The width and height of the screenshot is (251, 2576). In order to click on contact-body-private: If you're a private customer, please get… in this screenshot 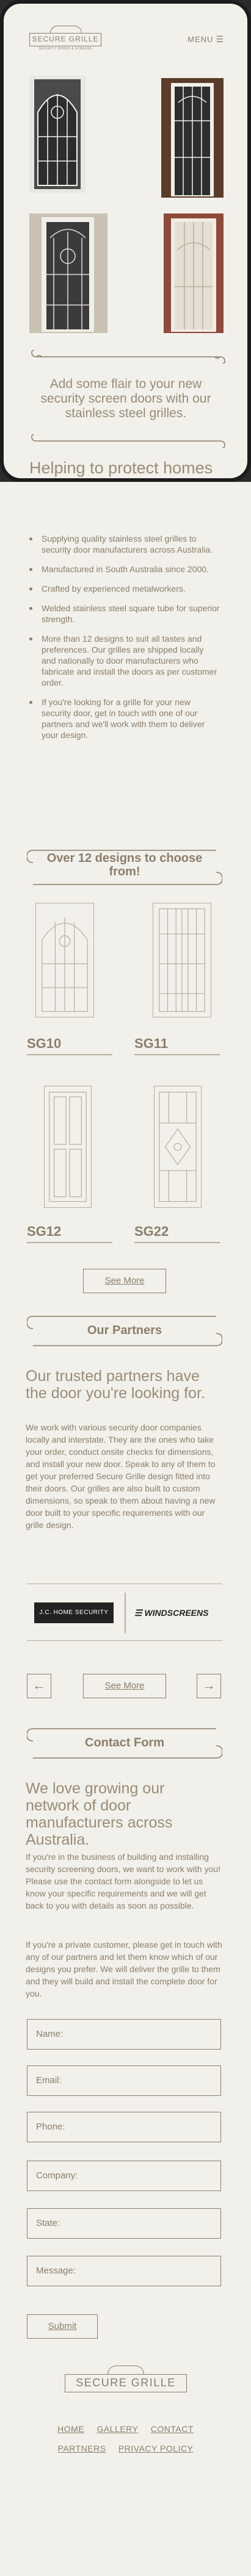, I will do `click(124, 1969)`.